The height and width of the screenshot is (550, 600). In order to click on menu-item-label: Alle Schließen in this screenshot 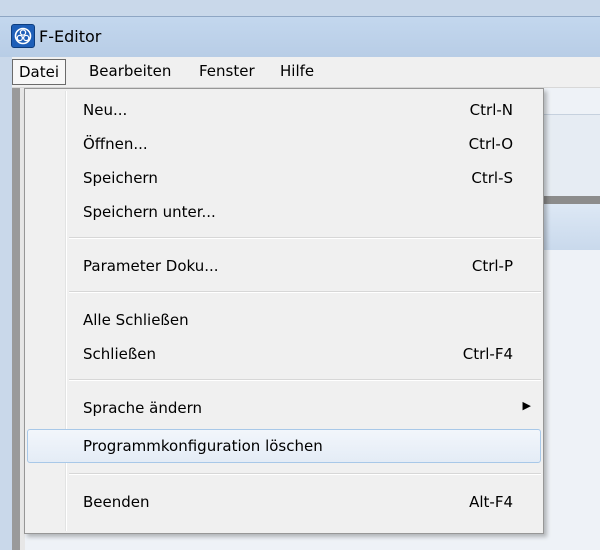, I will do `click(136, 320)`.